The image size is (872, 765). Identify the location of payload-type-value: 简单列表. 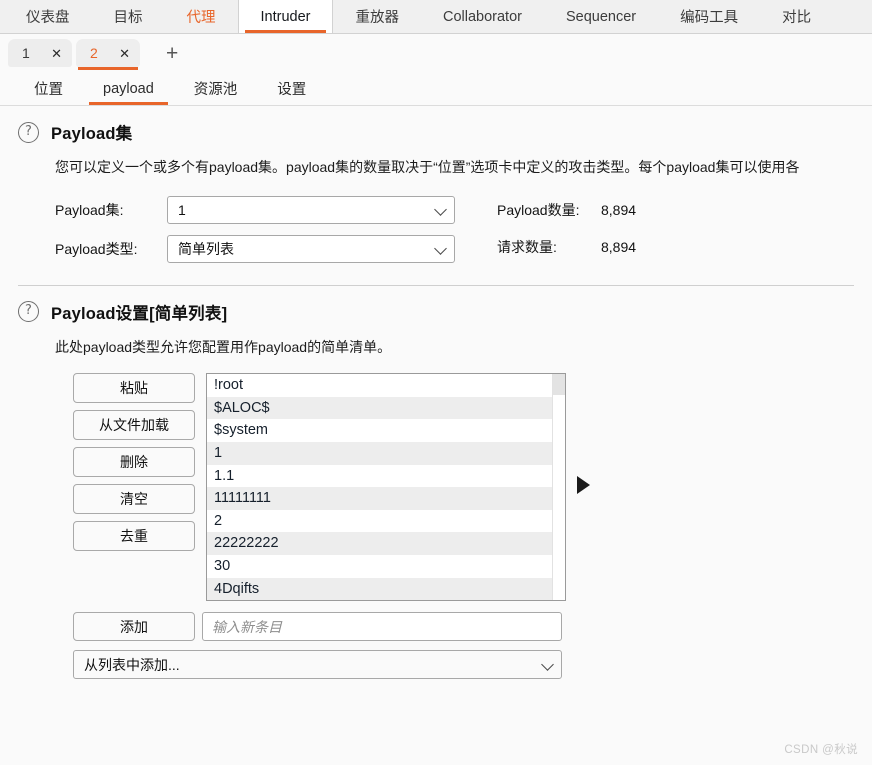
(206, 248).